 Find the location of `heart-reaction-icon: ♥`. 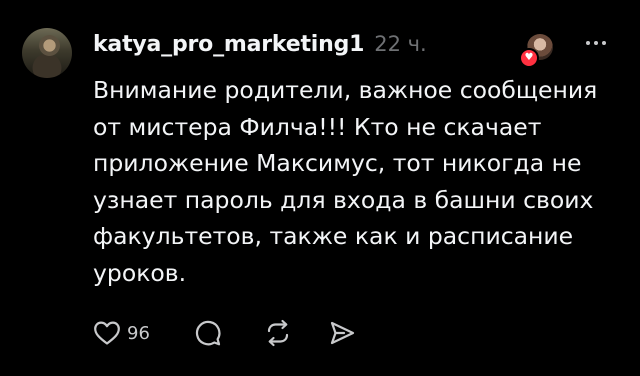

heart-reaction-icon: ♥ is located at coordinates (529, 58).